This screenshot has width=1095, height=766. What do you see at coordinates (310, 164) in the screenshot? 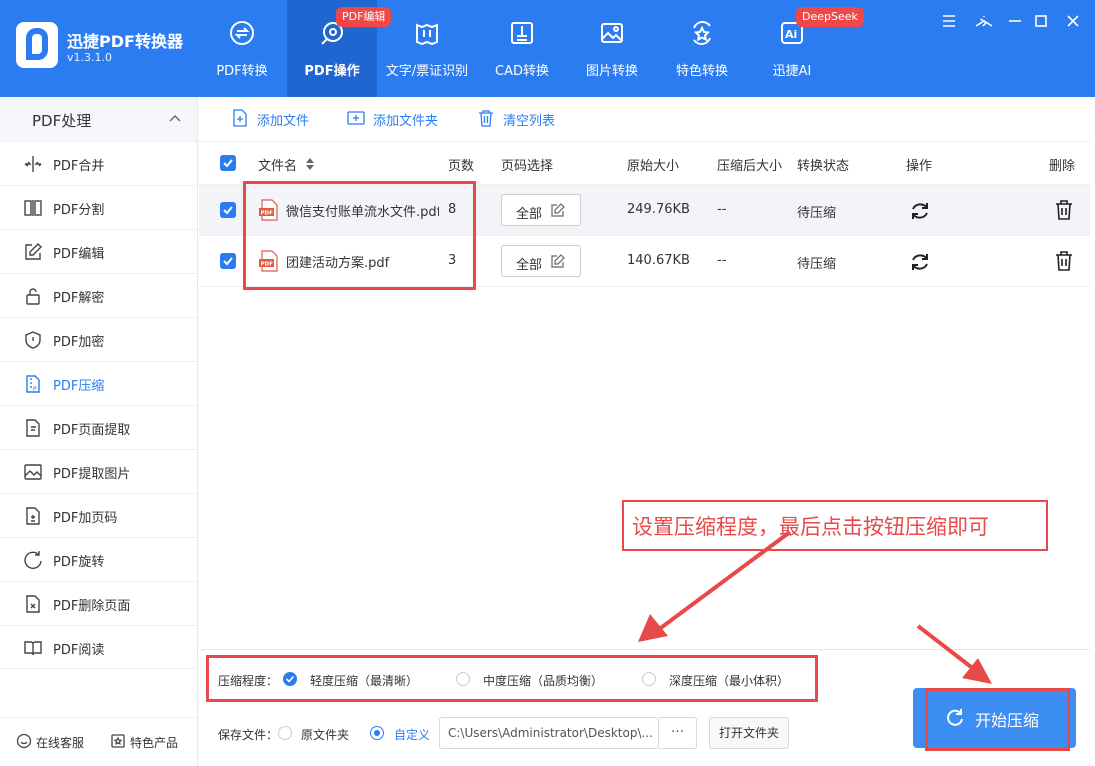
I see `sort-icon` at bounding box center [310, 164].